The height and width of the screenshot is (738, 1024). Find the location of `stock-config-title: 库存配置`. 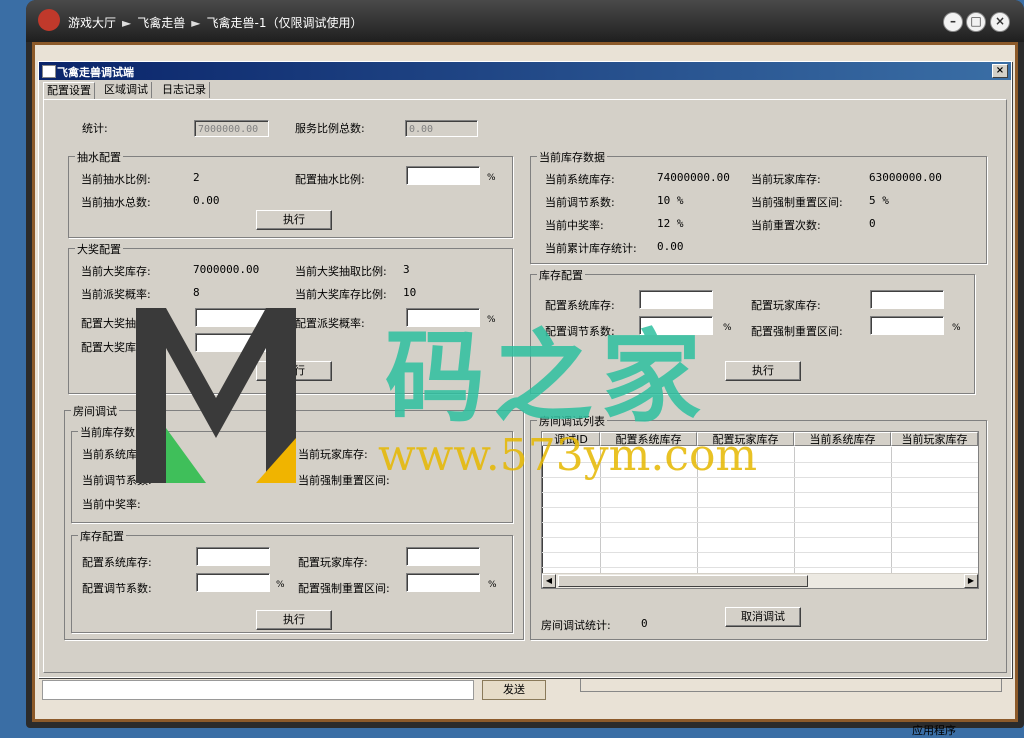

stock-config-title: 库存配置 is located at coordinates (561, 275).